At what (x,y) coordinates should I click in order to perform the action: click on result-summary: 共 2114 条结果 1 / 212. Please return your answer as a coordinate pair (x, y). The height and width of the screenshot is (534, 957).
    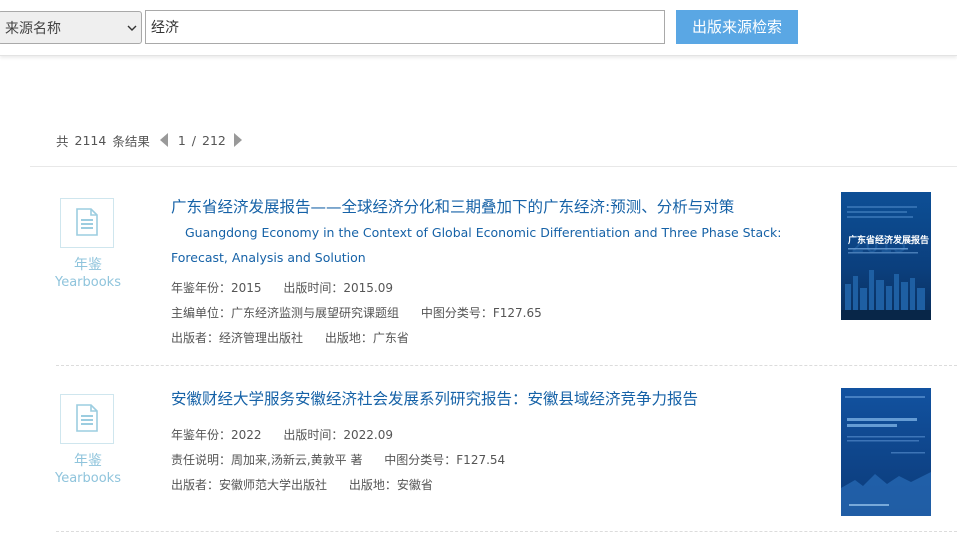
    Looking at the image, I should click on (154, 140).